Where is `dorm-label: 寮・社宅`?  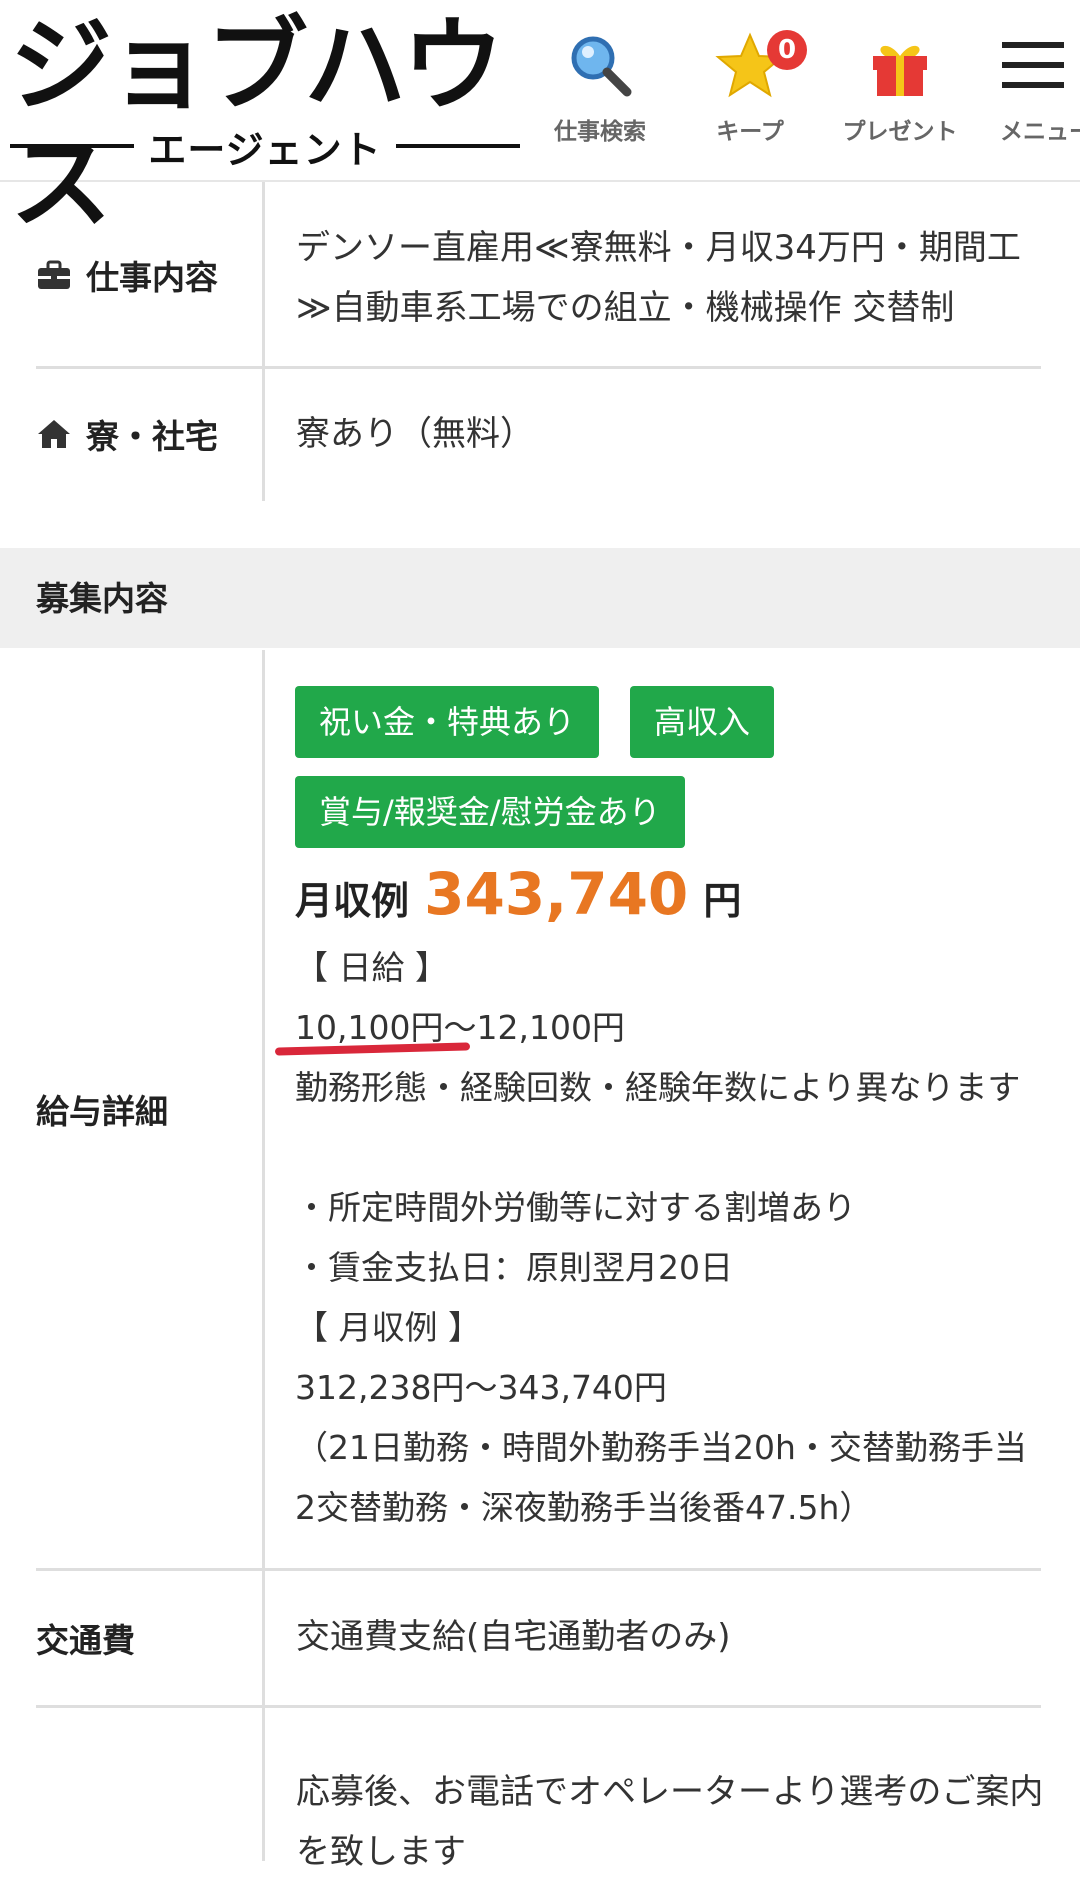
dorm-label: 寮・社宅 is located at coordinates (148, 434).